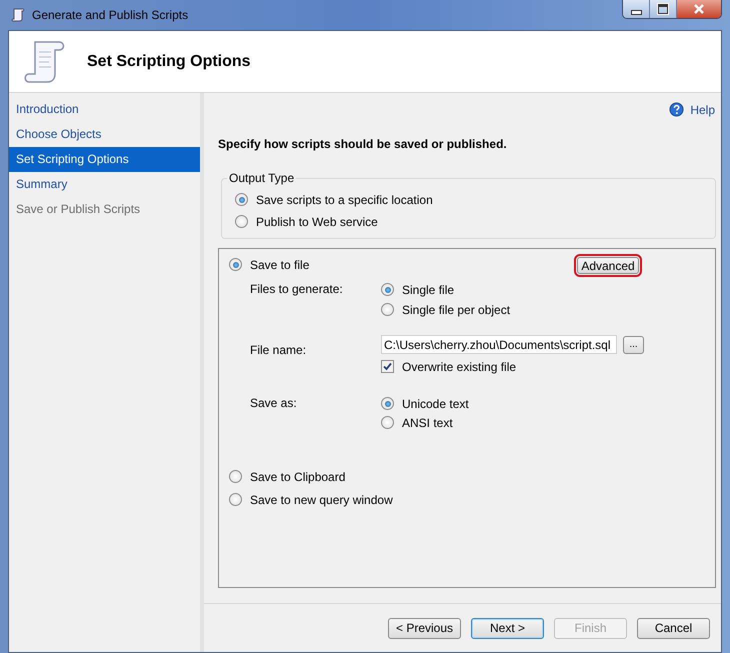 The image size is (730, 653). I want to click on maximize-button, so click(663, 9).